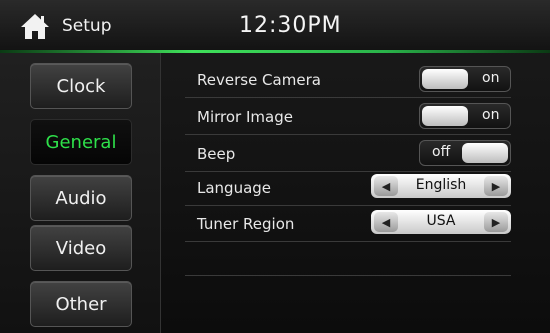  I want to click on reverse-camera-toggle: on, so click(465, 79).